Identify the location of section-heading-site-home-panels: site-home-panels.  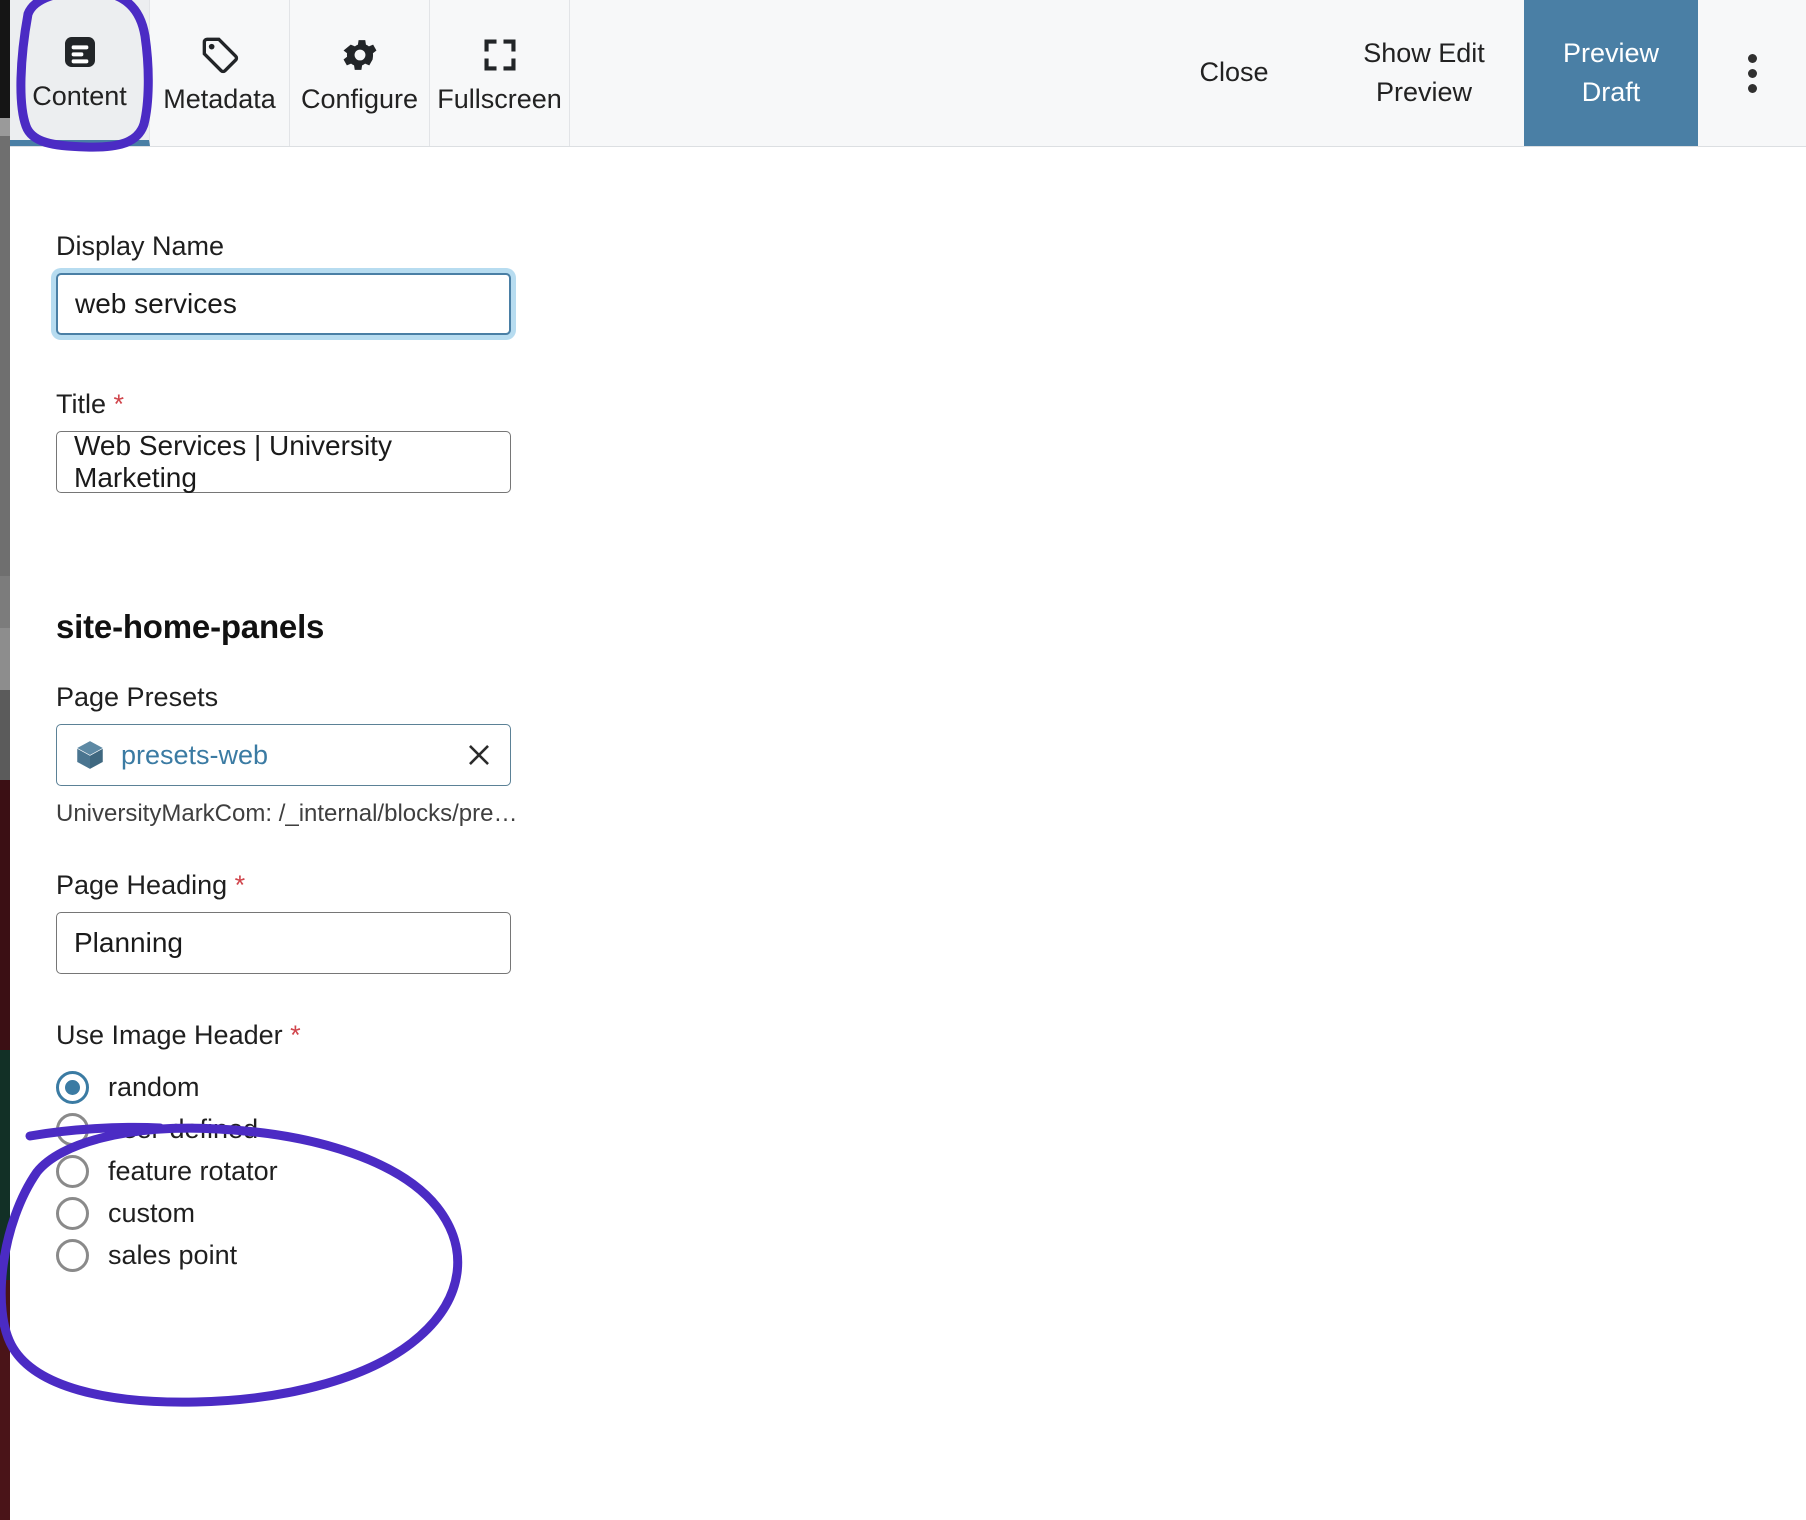
(190, 626).